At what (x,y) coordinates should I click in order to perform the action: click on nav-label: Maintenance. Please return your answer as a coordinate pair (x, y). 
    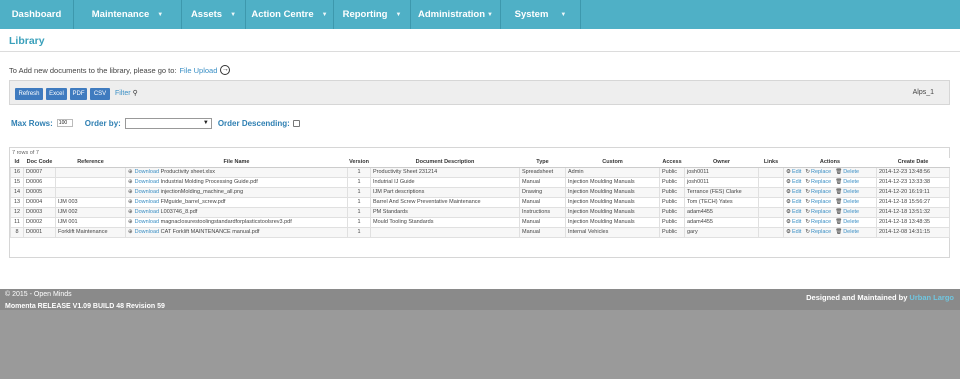
    Looking at the image, I should click on (120, 14).